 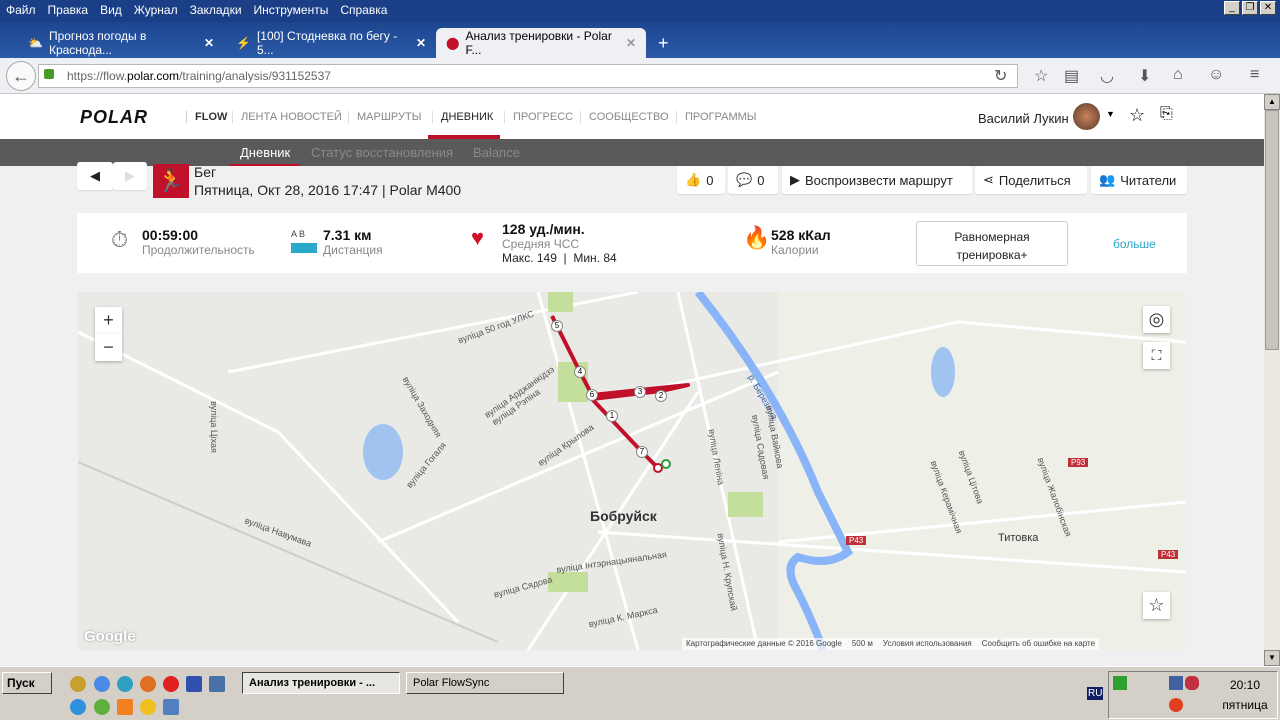 What do you see at coordinates (1137, 115) in the screenshot?
I see `favorites-star-icon: ☆` at bounding box center [1137, 115].